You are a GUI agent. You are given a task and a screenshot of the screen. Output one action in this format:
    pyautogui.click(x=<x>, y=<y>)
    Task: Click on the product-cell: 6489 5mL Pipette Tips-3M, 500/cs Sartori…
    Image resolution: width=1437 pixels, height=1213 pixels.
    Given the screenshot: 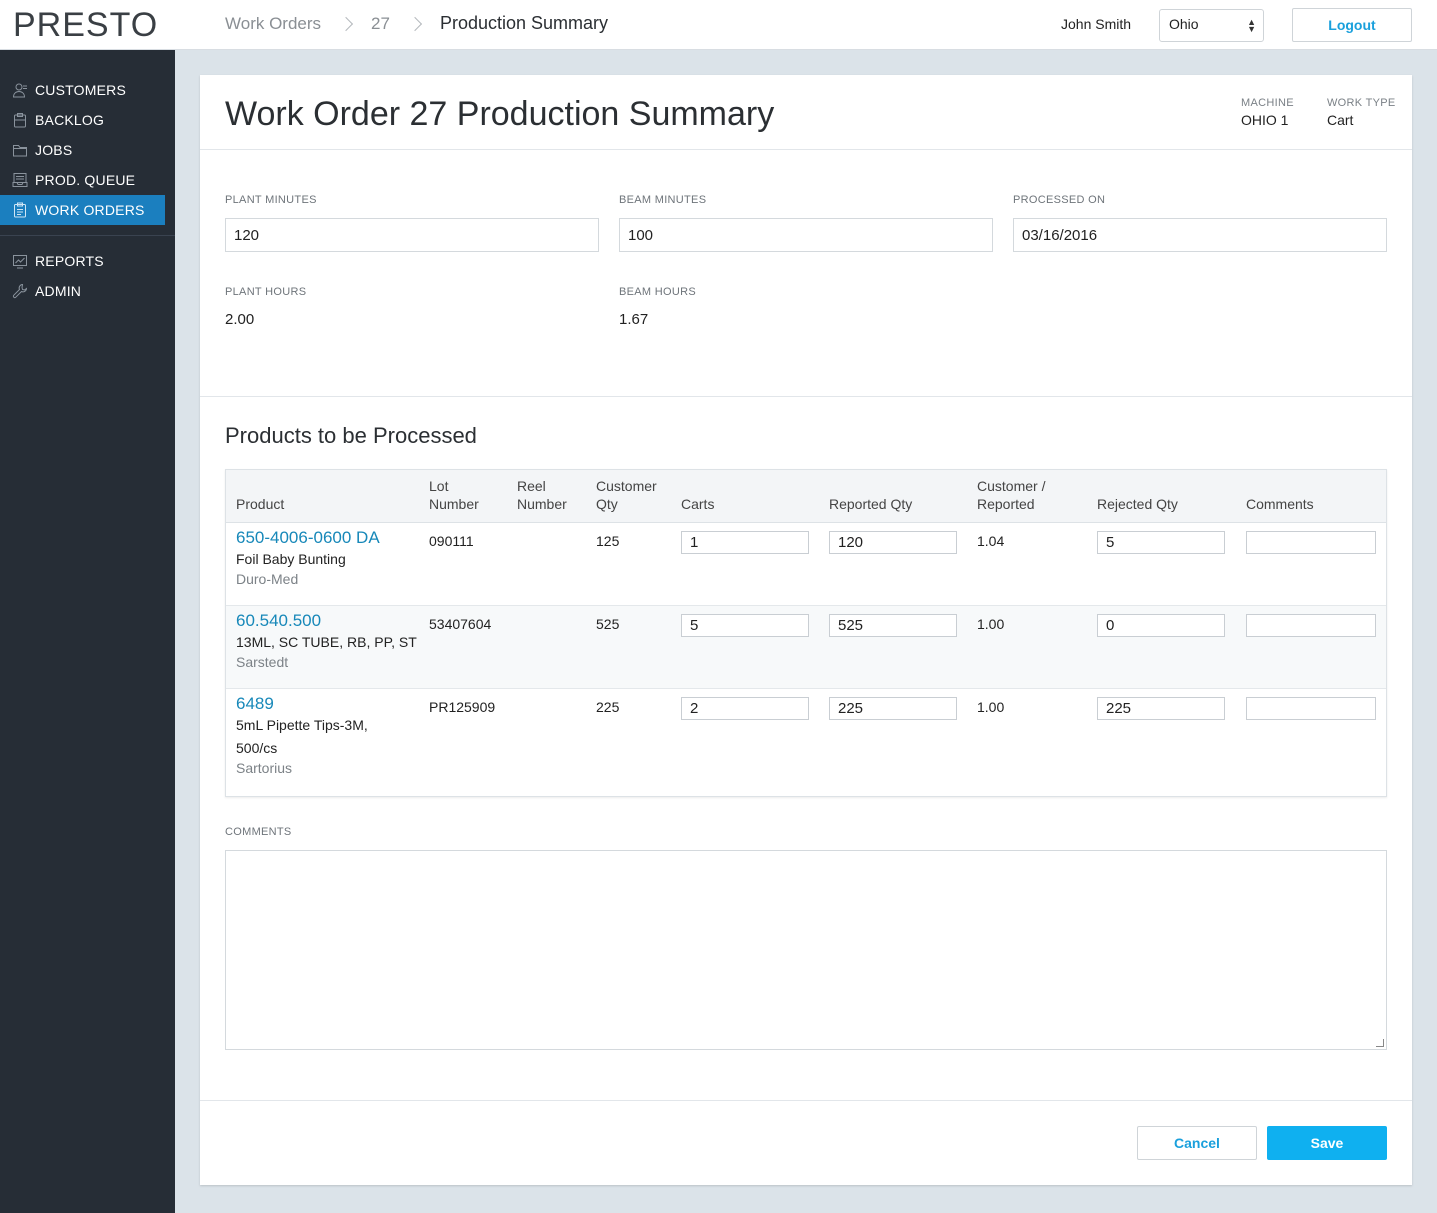 What is the action you would take?
    pyautogui.click(x=302, y=735)
    